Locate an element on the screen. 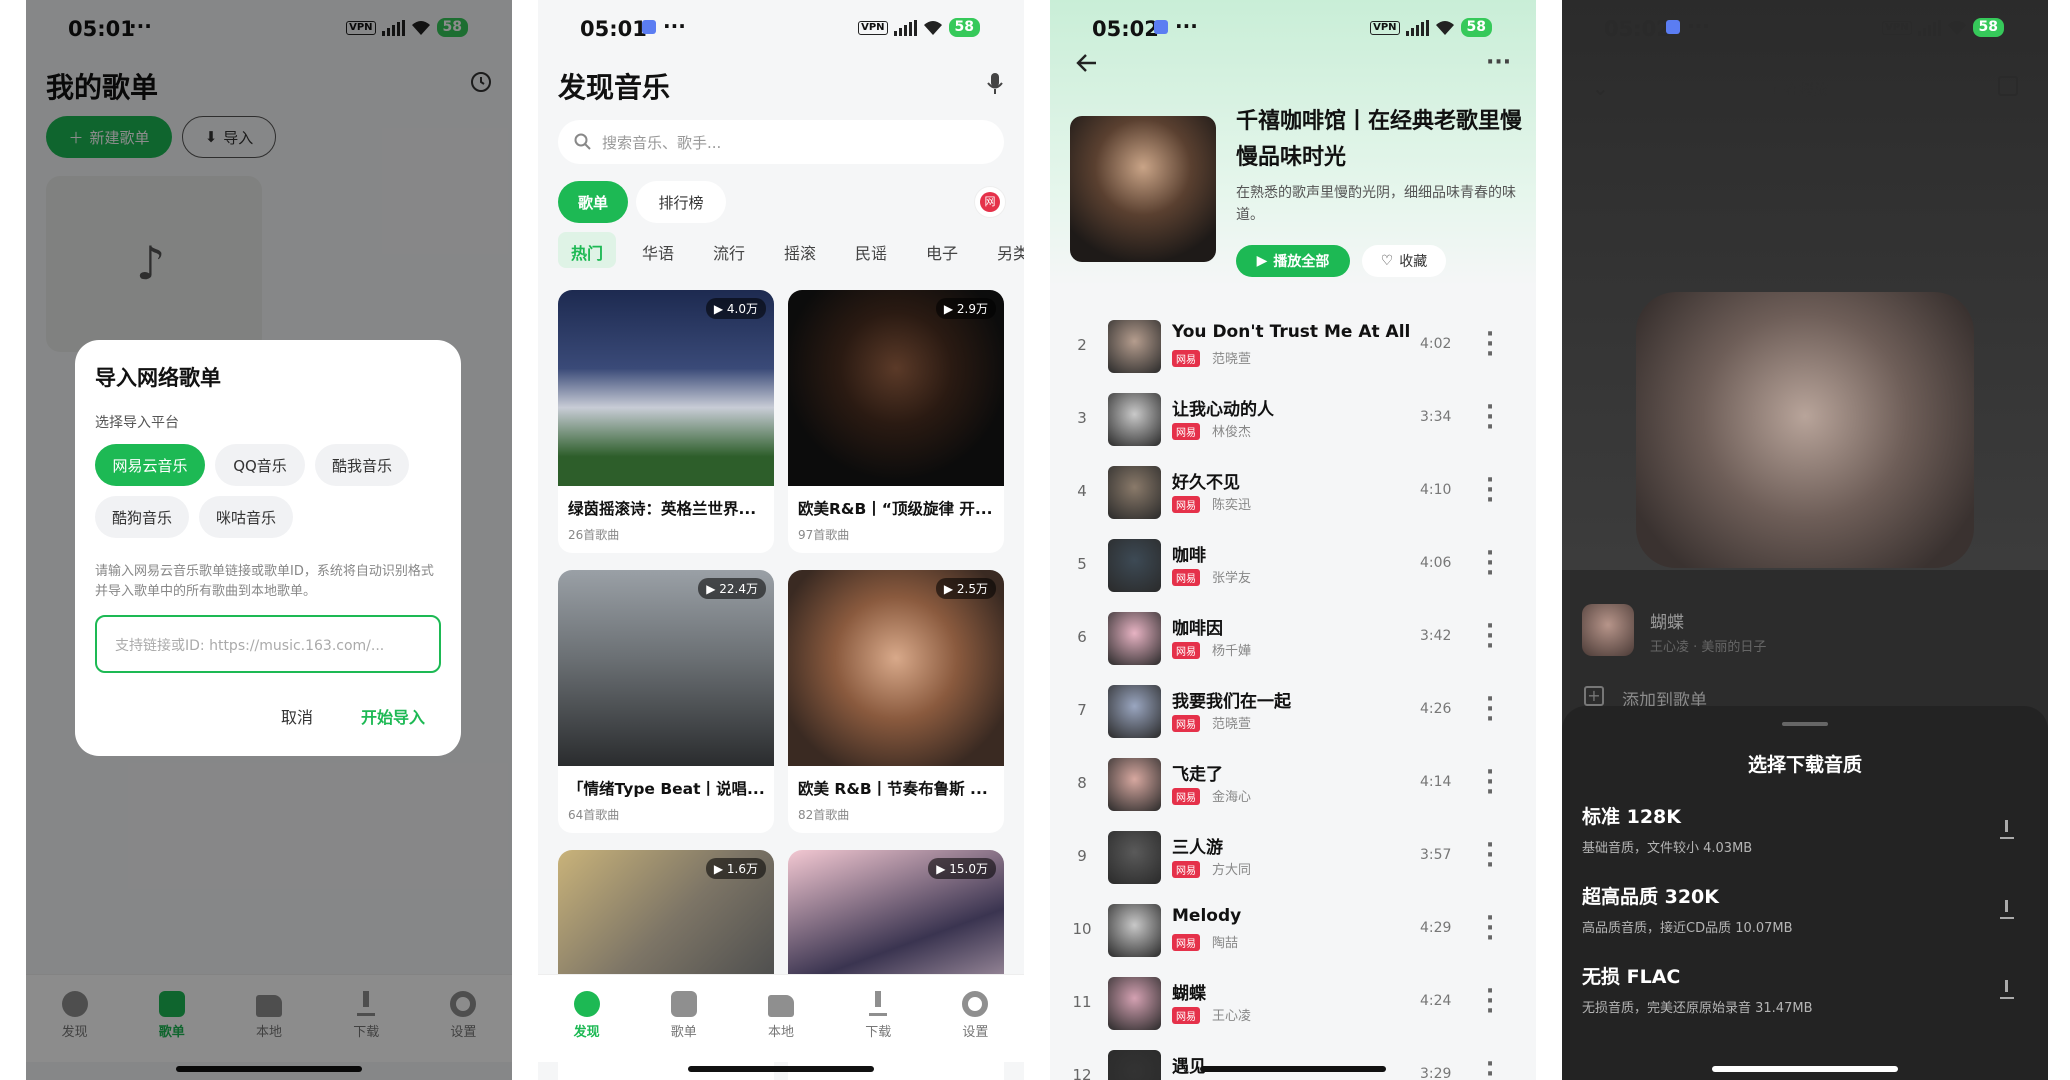 Image resolution: width=2070 pixels, height=1080 pixels. playlist-song-count: 82首歌曲 is located at coordinates (824, 815).